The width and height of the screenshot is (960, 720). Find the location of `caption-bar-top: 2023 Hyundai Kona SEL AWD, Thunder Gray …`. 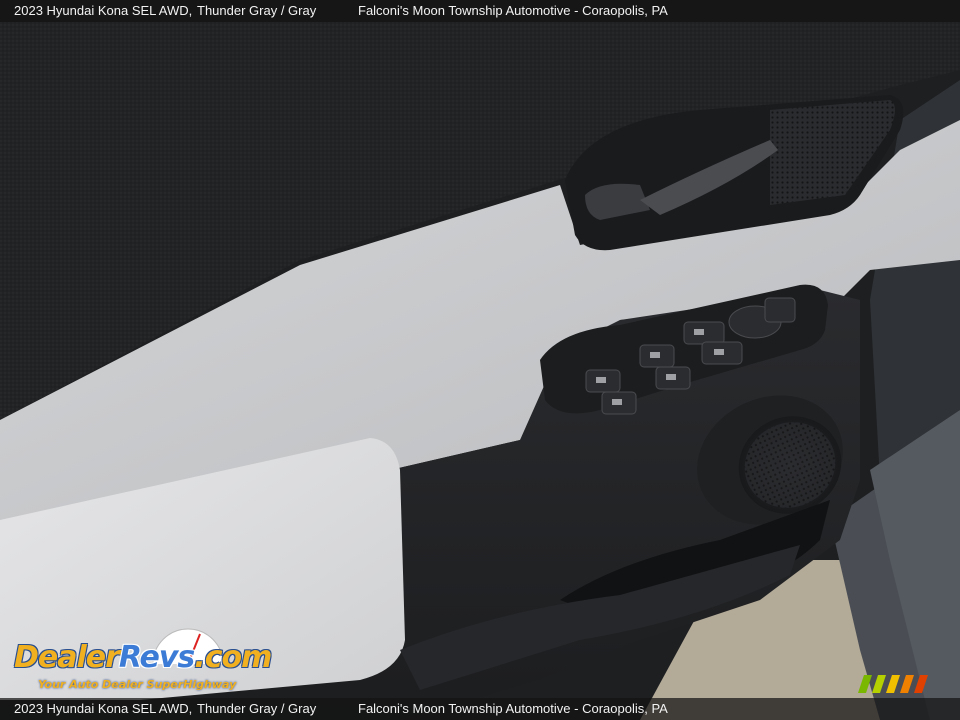

caption-bar-top: 2023 Hyundai Kona SEL AWD, Thunder Gray … is located at coordinates (480, 11).